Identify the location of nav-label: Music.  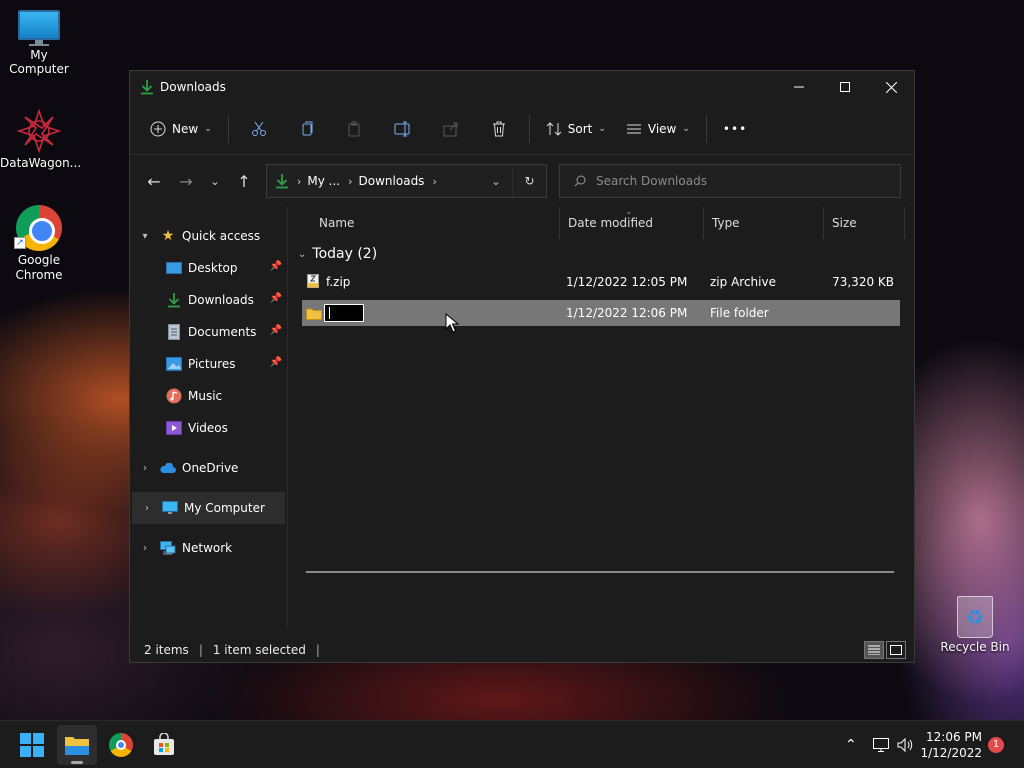
(205, 396).